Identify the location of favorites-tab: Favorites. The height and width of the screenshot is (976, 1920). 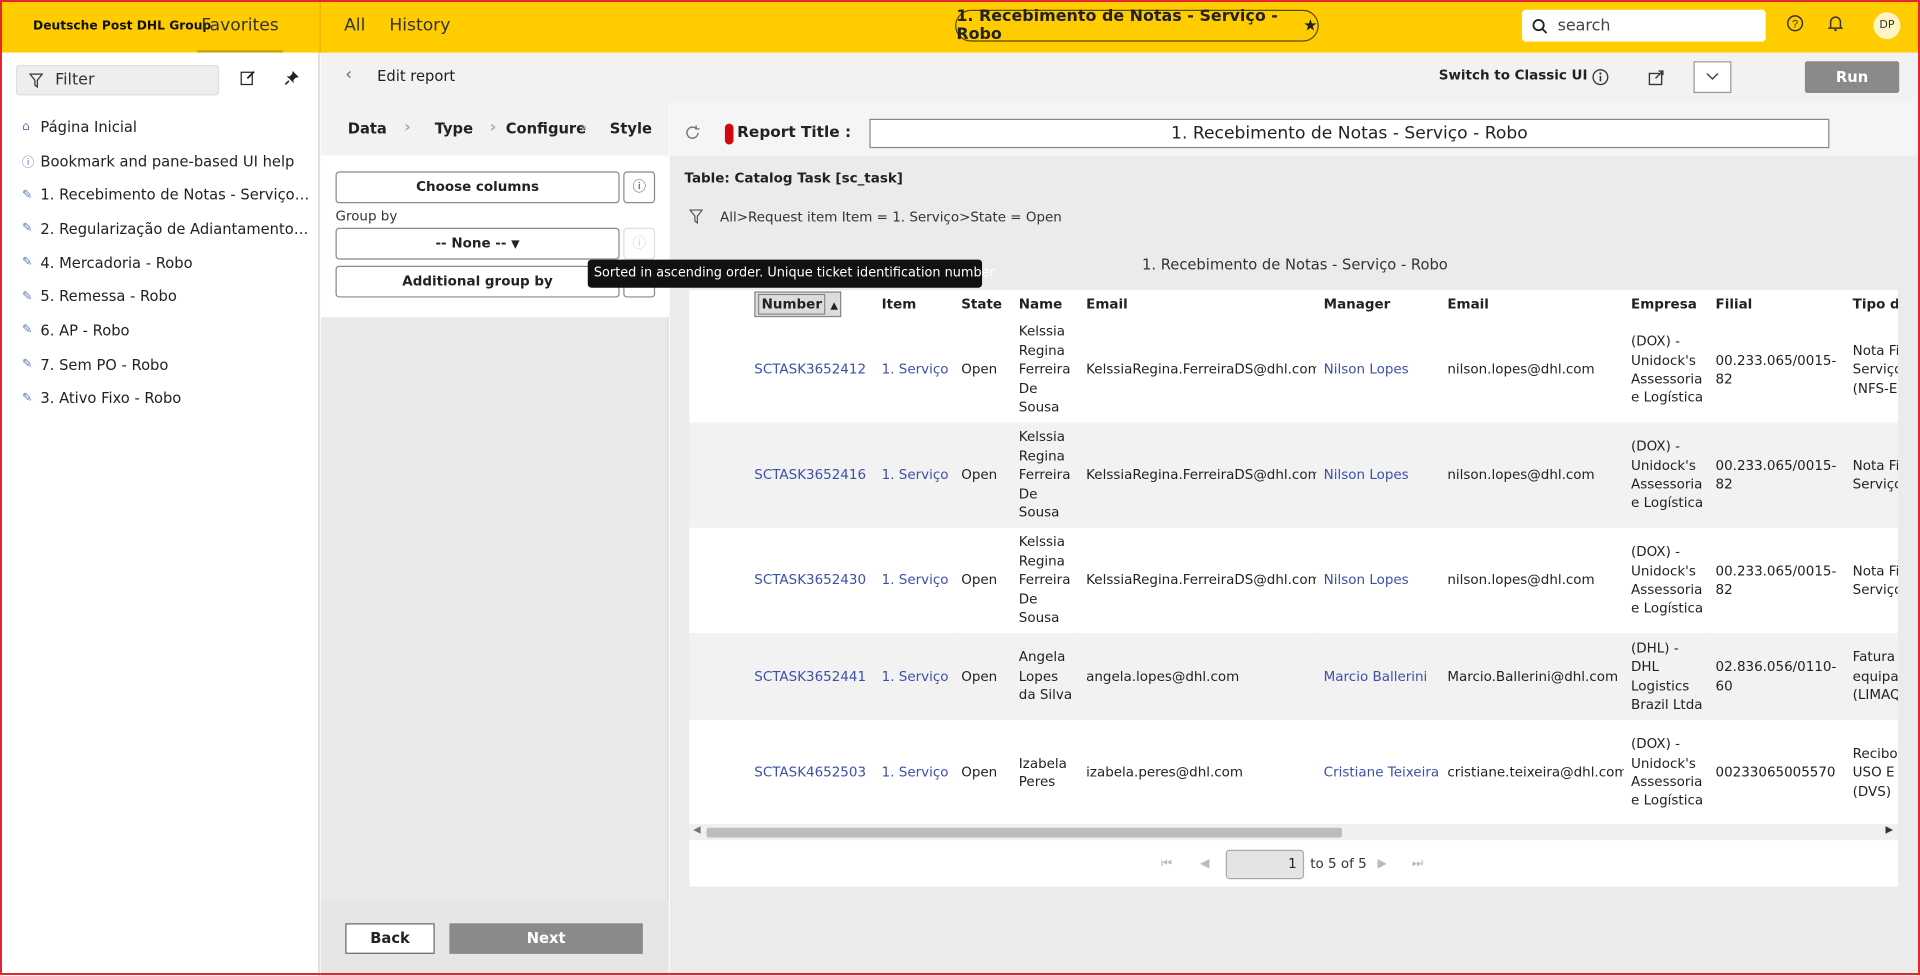
(240, 26).